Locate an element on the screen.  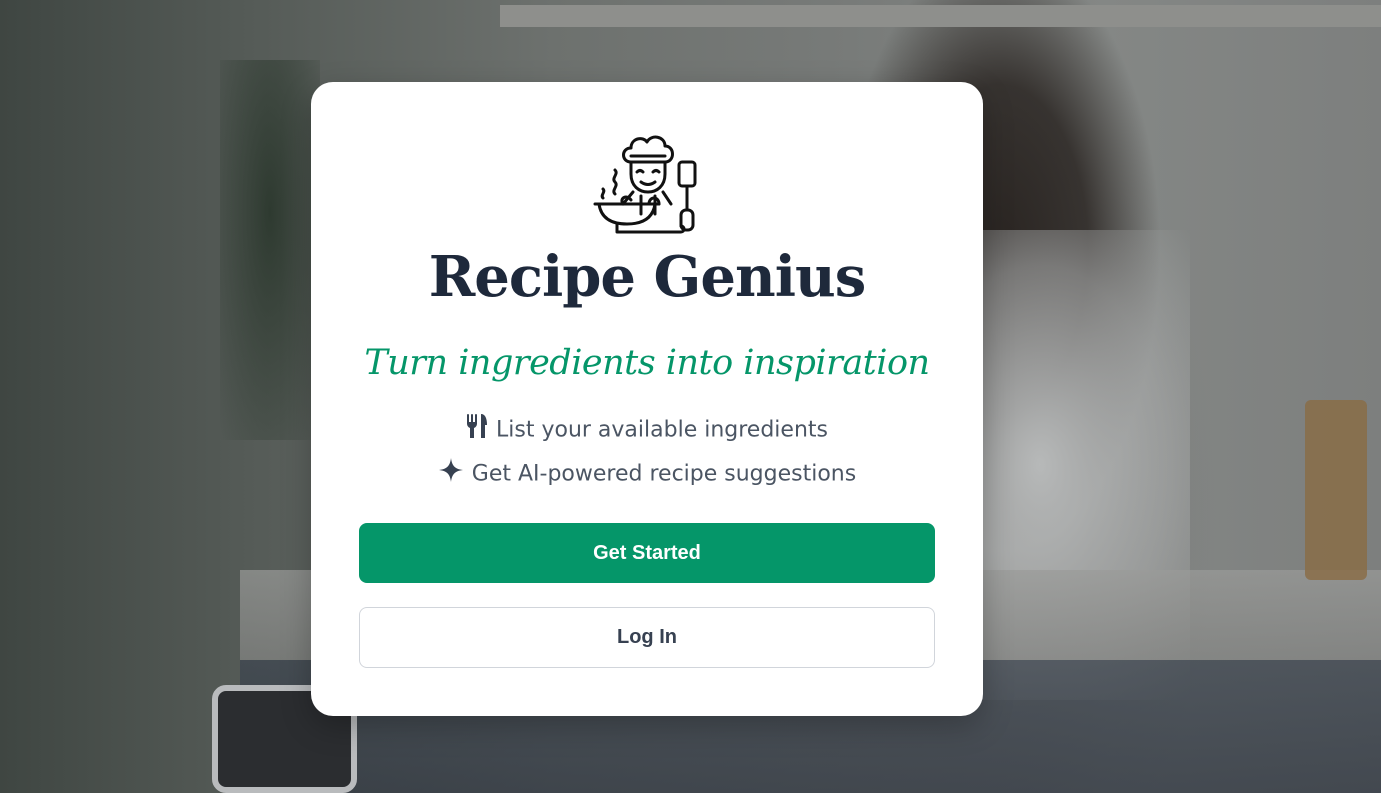
utensils-icon is located at coordinates (477, 430).